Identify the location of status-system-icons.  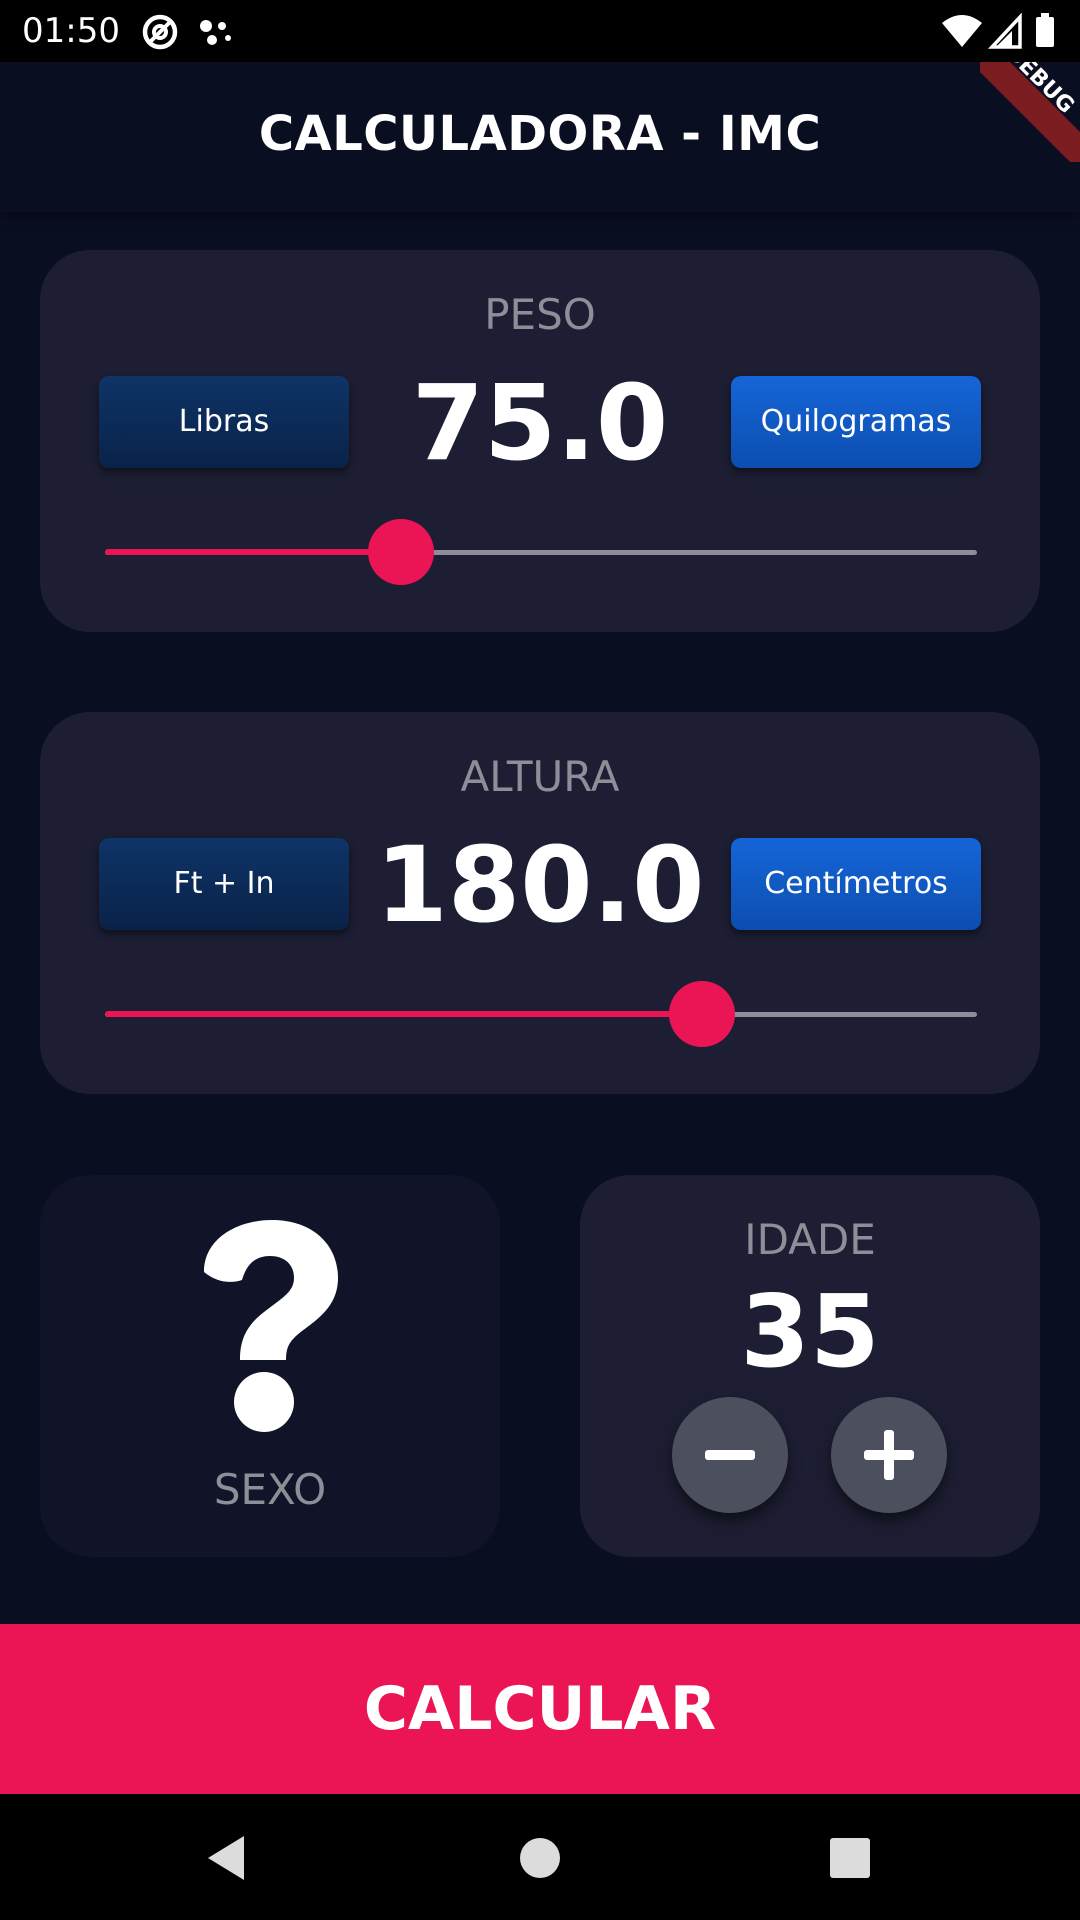
(998, 31).